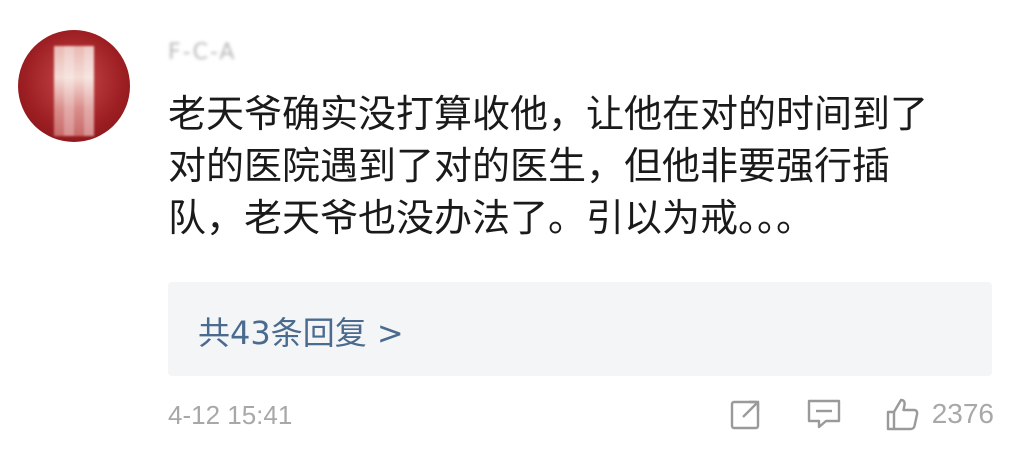 The image size is (1014, 458). Describe the element at coordinates (824, 414) in the screenshot. I see `comment-icon` at that location.